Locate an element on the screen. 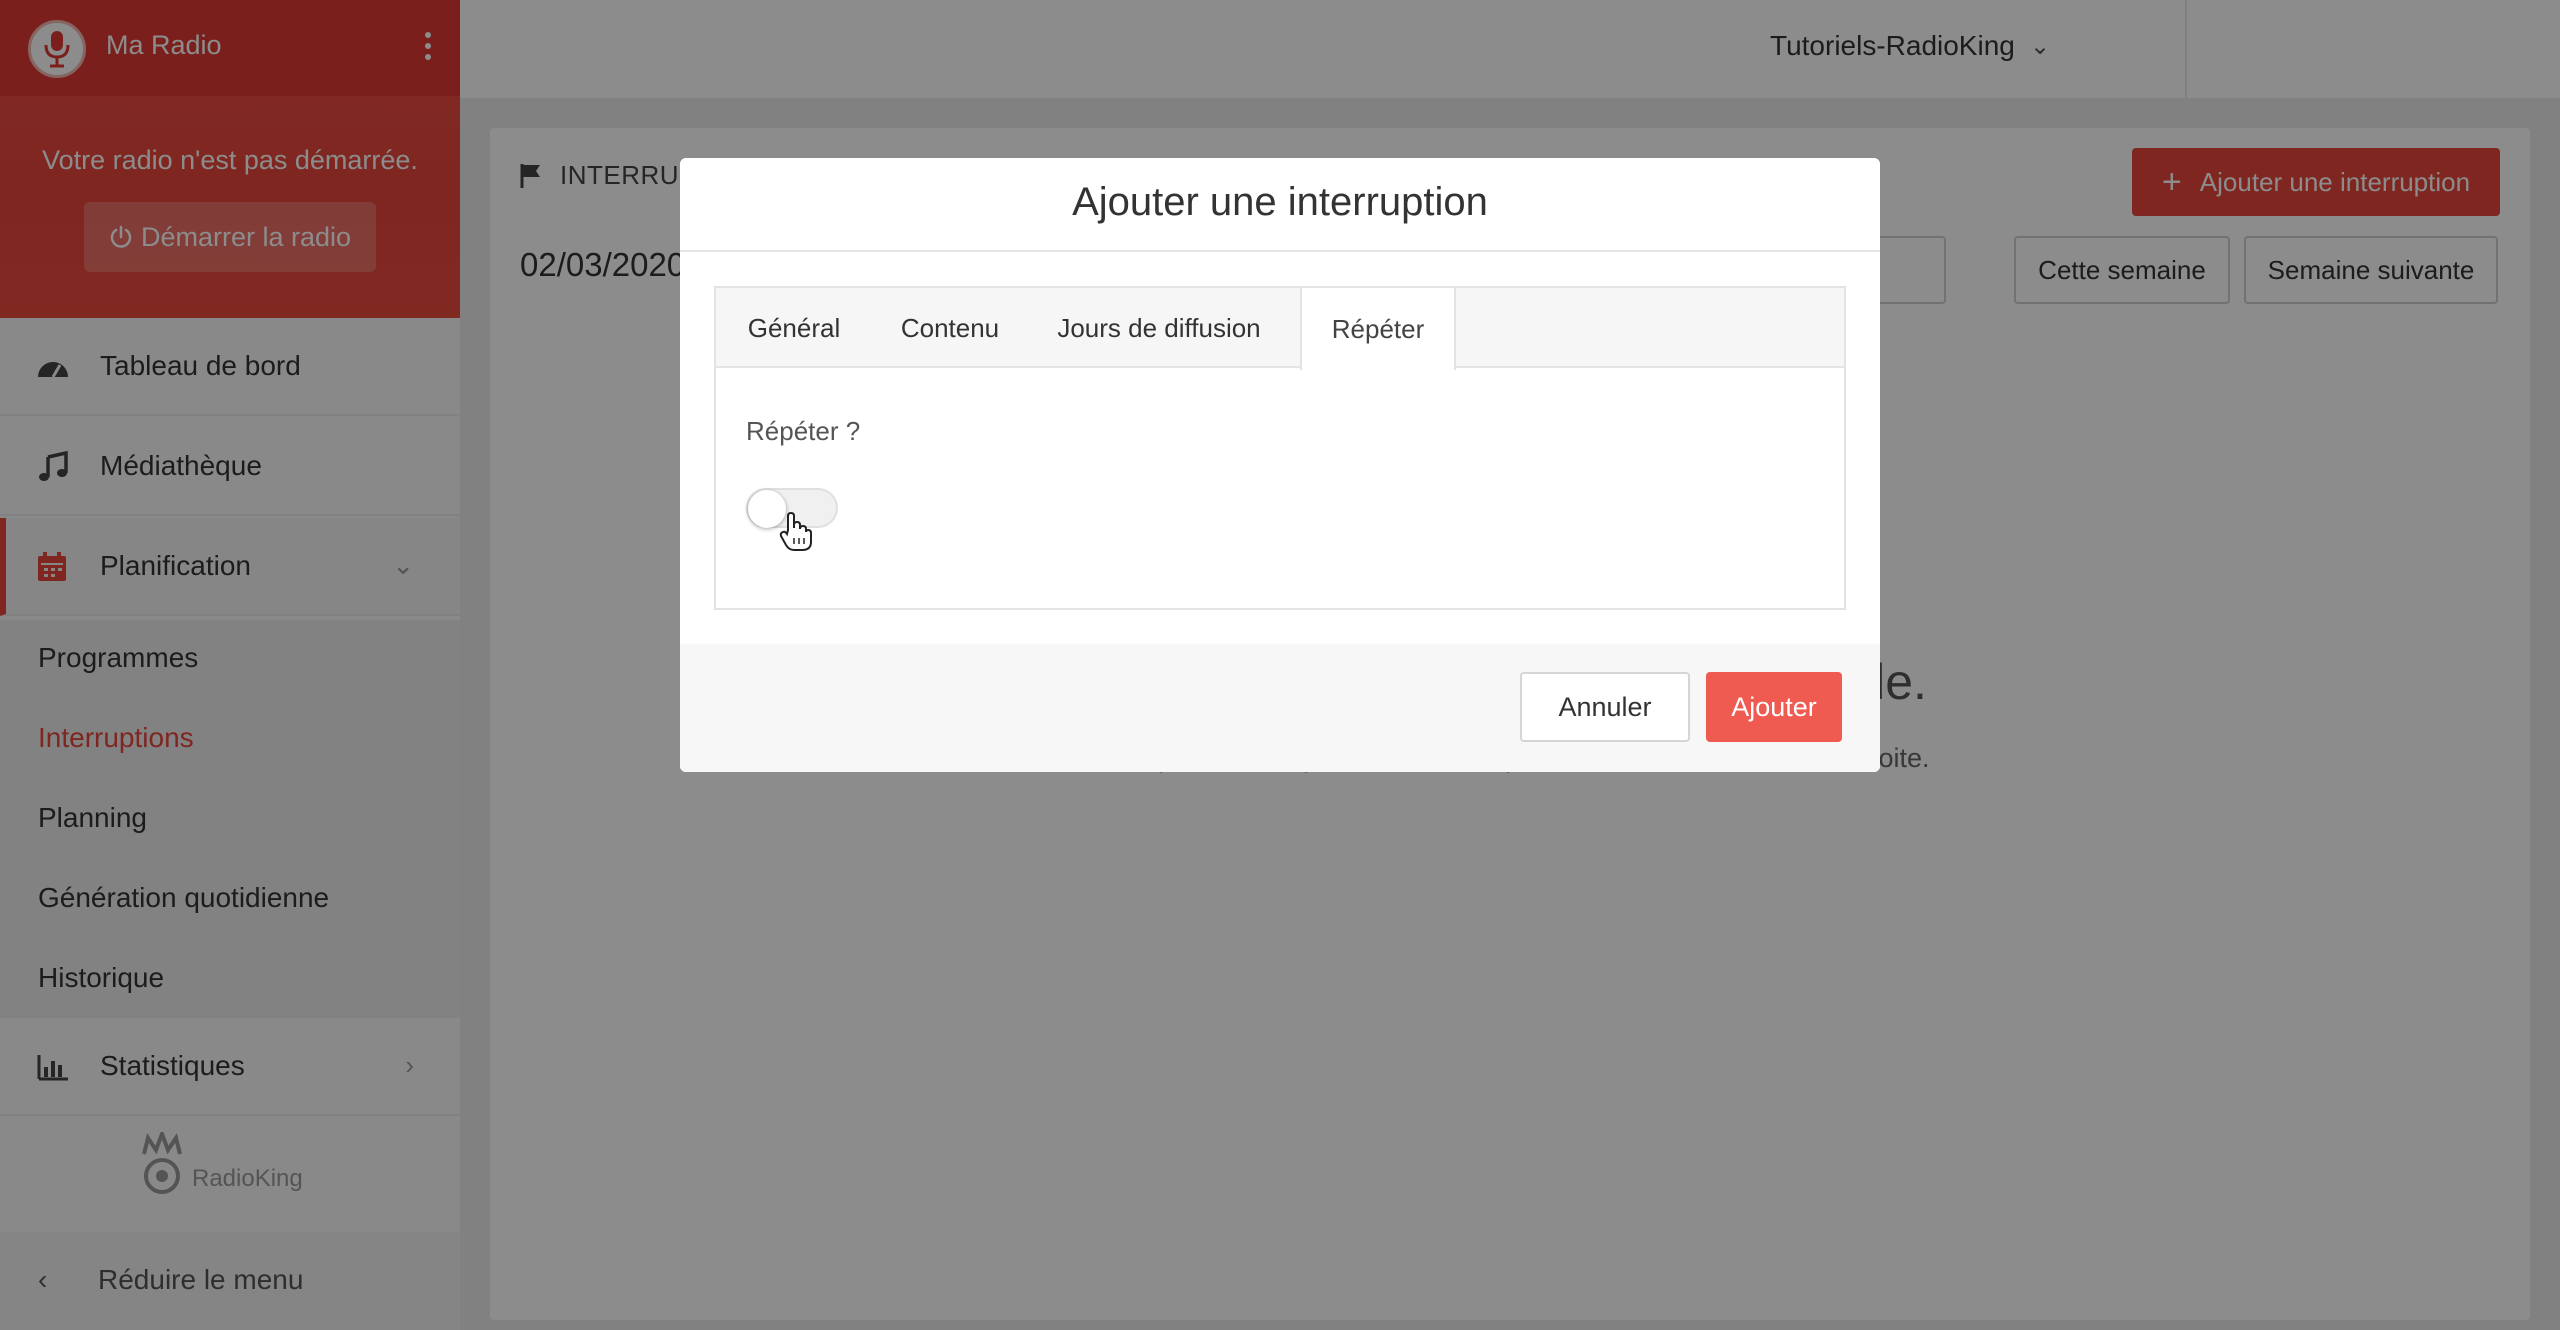 Image resolution: width=2560 pixels, height=1330 pixels. tab-content: Contenu is located at coordinates (950, 328).